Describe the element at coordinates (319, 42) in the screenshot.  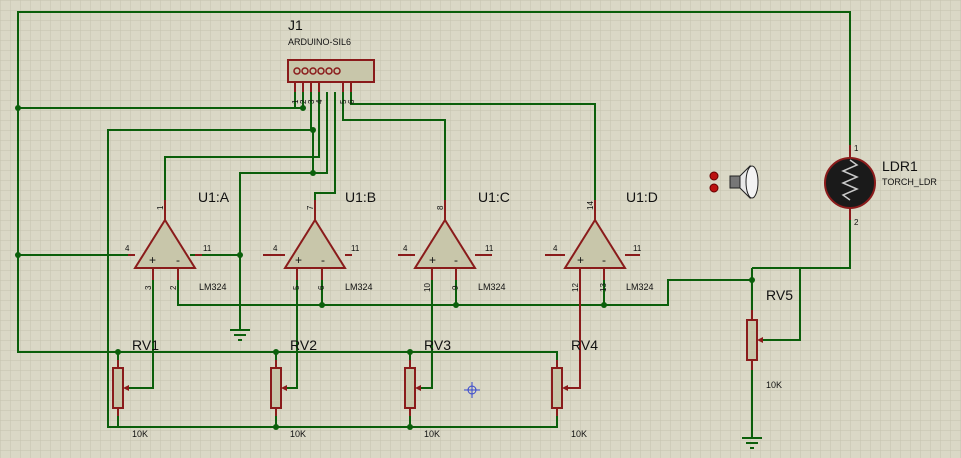
I see `j1-value: ARDUINO-SIL6` at that location.